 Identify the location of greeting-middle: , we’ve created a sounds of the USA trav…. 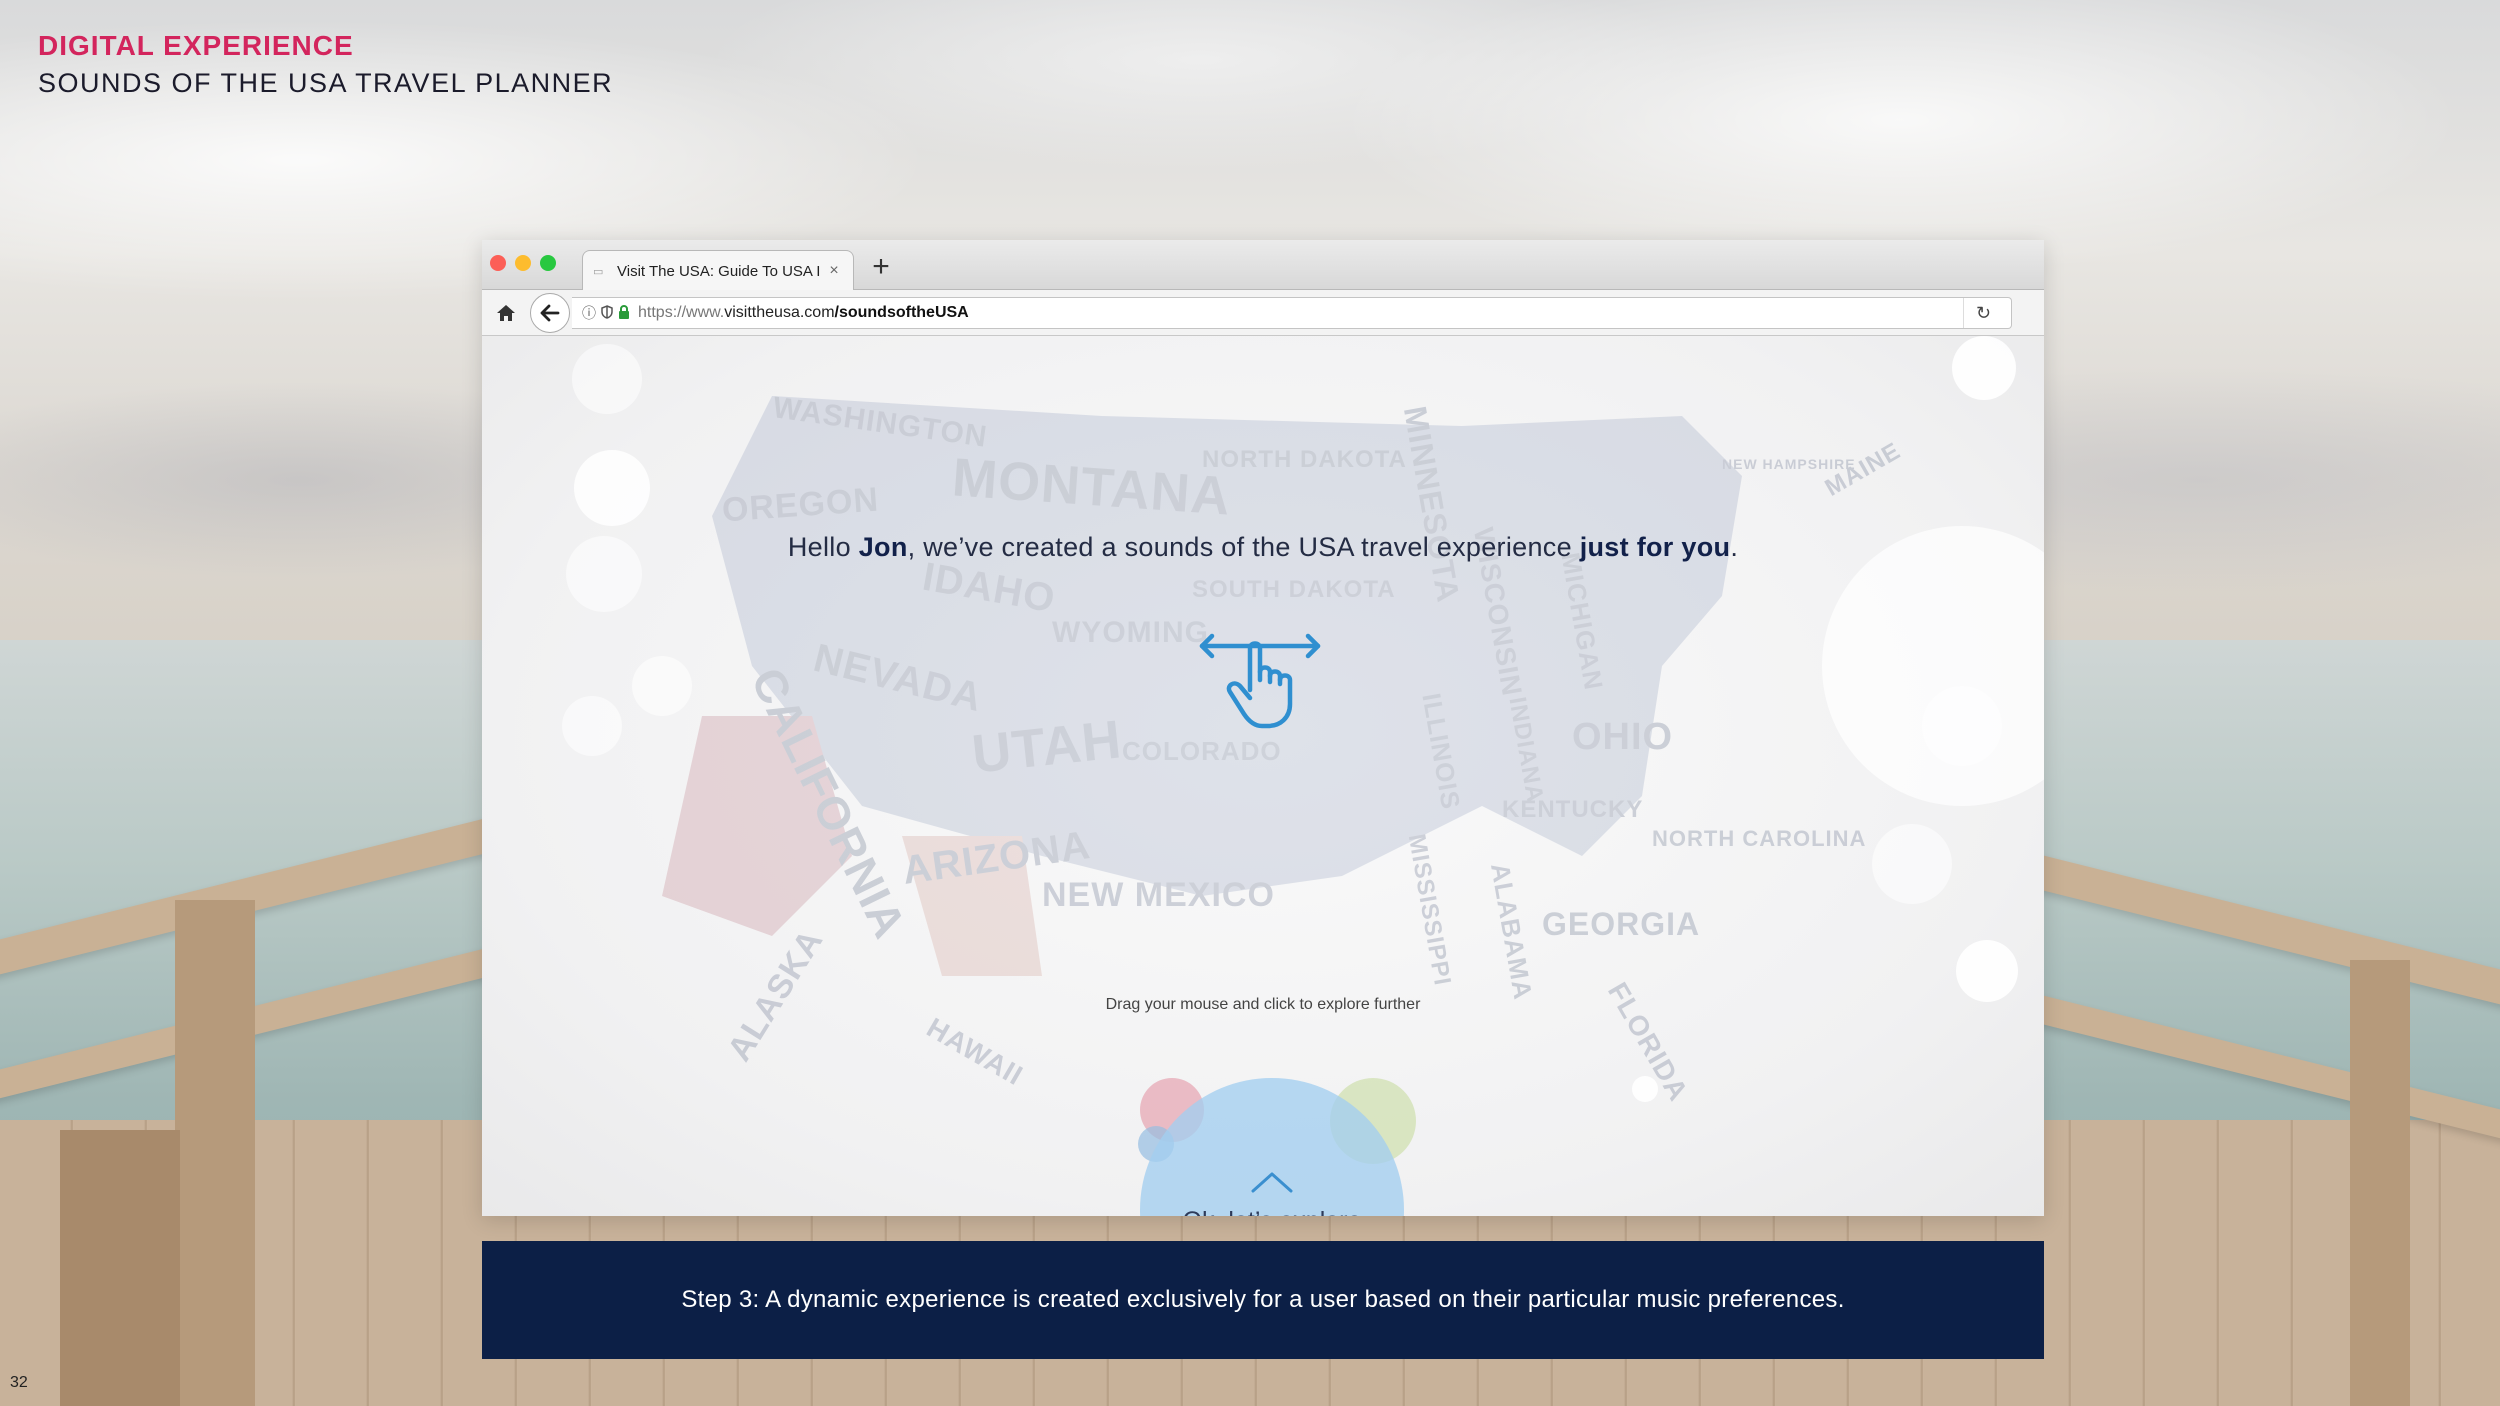
(1243, 547).